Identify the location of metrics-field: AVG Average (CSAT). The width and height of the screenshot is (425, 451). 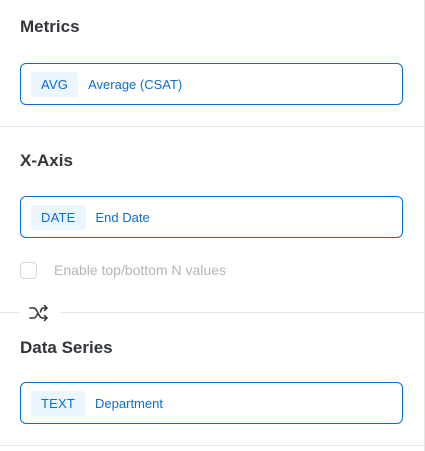
(211, 84).